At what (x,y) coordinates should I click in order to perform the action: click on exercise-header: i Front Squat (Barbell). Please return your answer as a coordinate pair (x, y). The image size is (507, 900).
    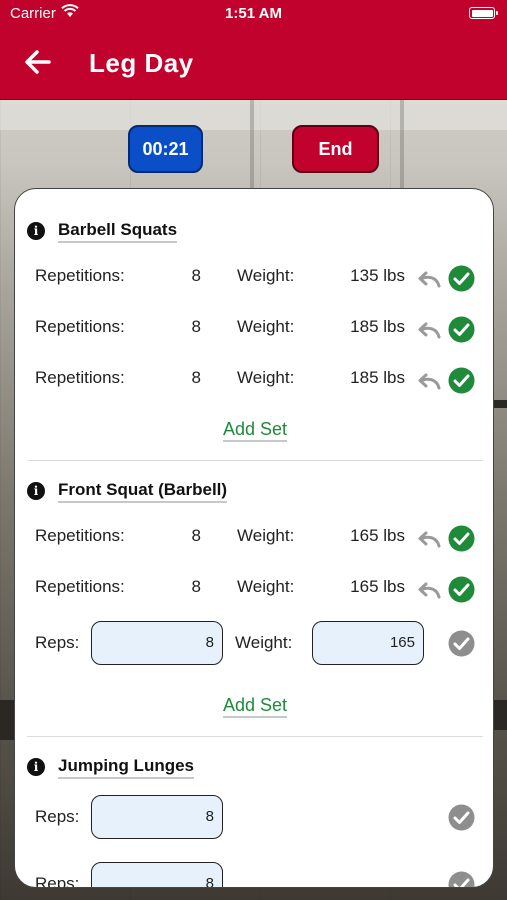
    Looking at the image, I should click on (127, 491).